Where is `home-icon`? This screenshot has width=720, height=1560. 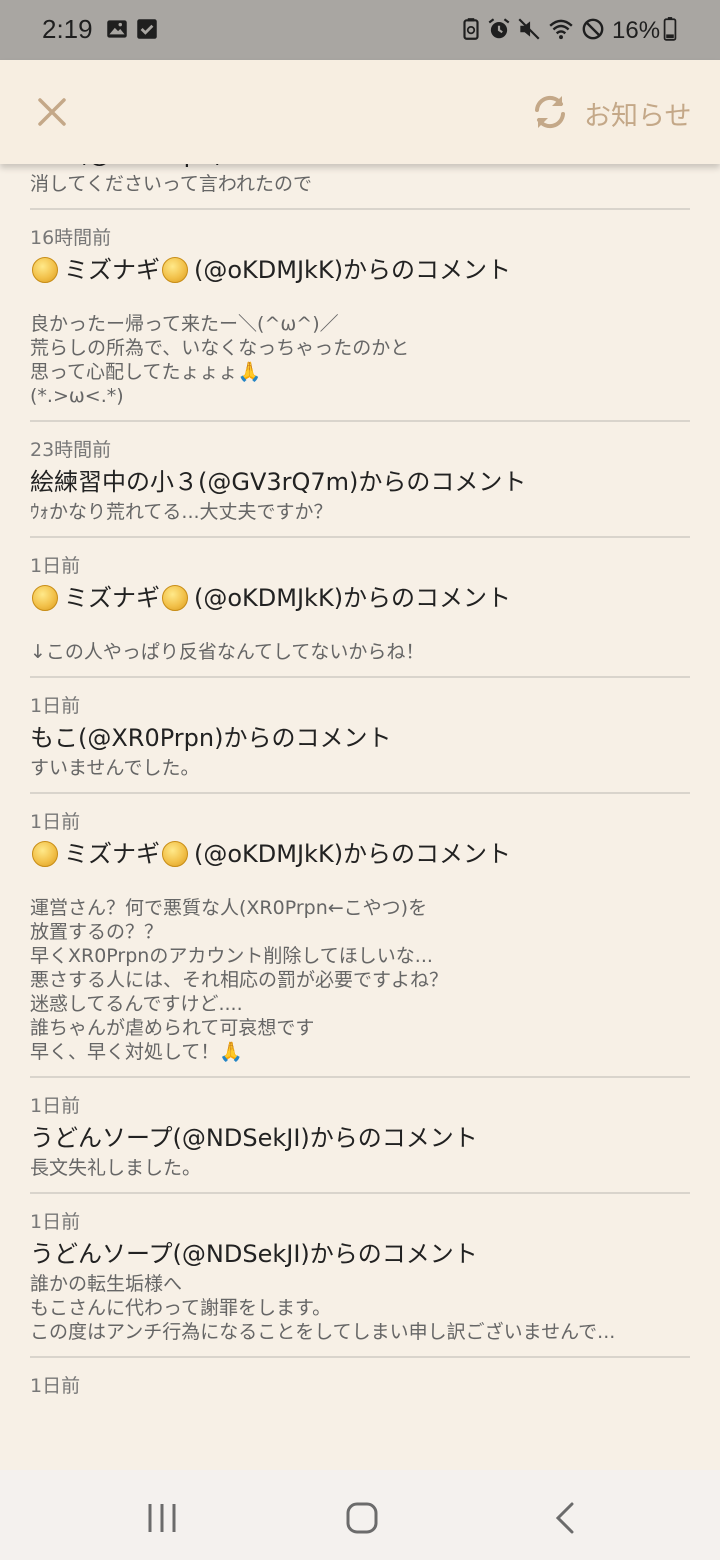
home-icon is located at coordinates (362, 1518).